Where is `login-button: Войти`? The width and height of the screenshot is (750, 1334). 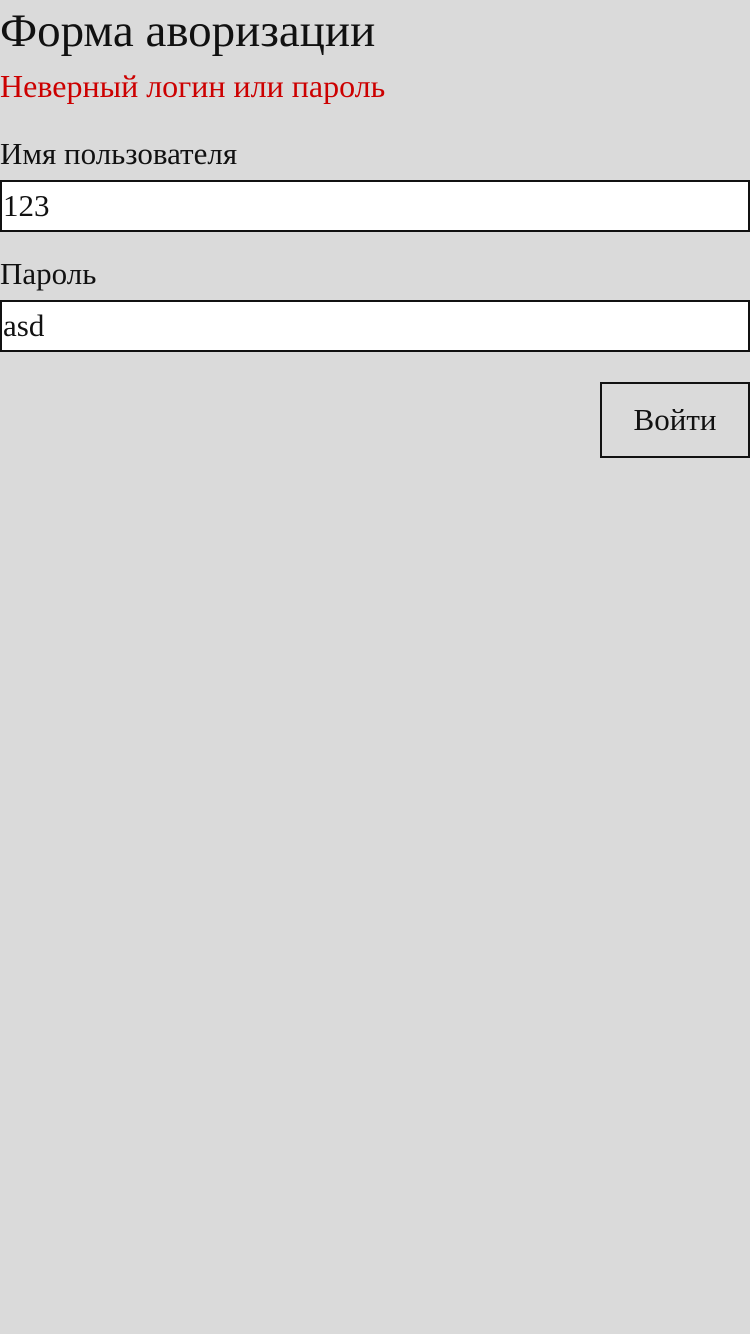
login-button: Войти is located at coordinates (675, 420).